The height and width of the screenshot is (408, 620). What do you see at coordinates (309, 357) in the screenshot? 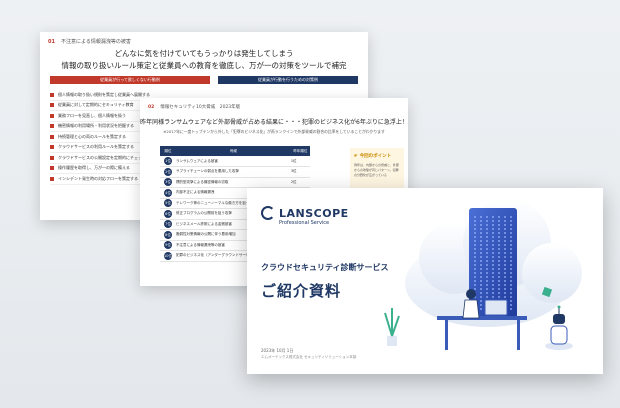
I see `cover-company: エムオーテックス株式会社 セキュリティソリューション本部` at bounding box center [309, 357].